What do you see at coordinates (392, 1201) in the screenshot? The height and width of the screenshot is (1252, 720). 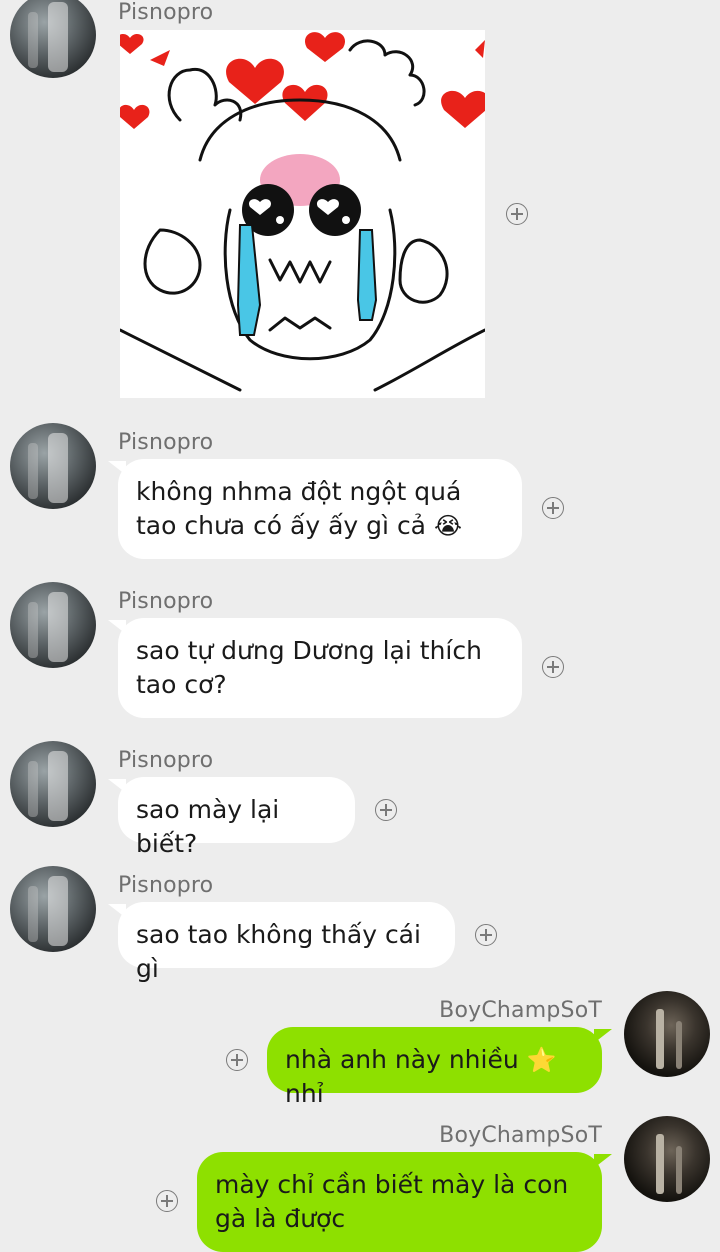 I see `message-text: mày chỉ cần biết mày là con gà là được` at bounding box center [392, 1201].